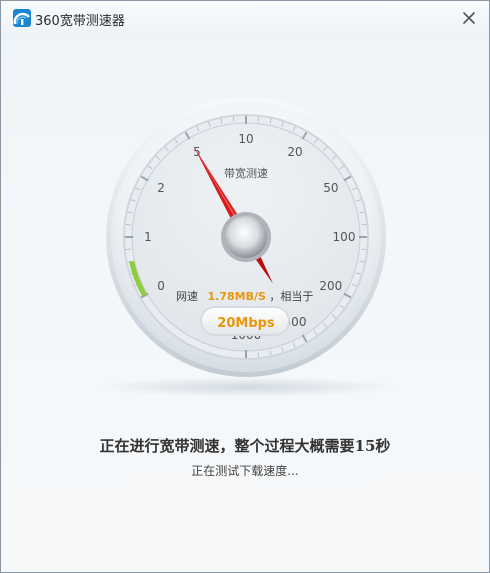 The image size is (490, 573). I want to click on gauge-title: 带宽测速, so click(246, 173).